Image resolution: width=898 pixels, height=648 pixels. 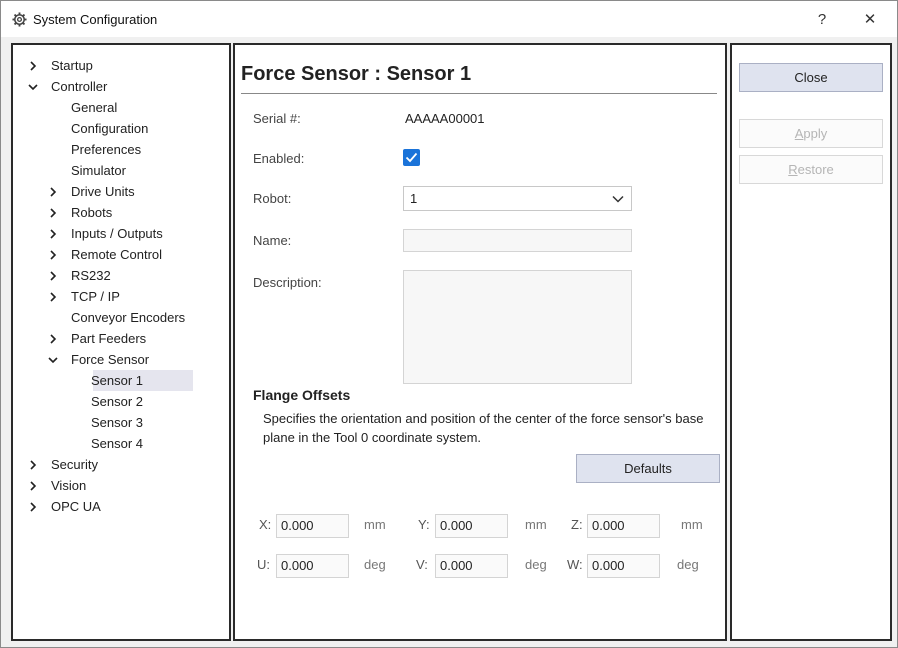 What do you see at coordinates (272, 240) in the screenshot?
I see `name-label: Name:` at bounding box center [272, 240].